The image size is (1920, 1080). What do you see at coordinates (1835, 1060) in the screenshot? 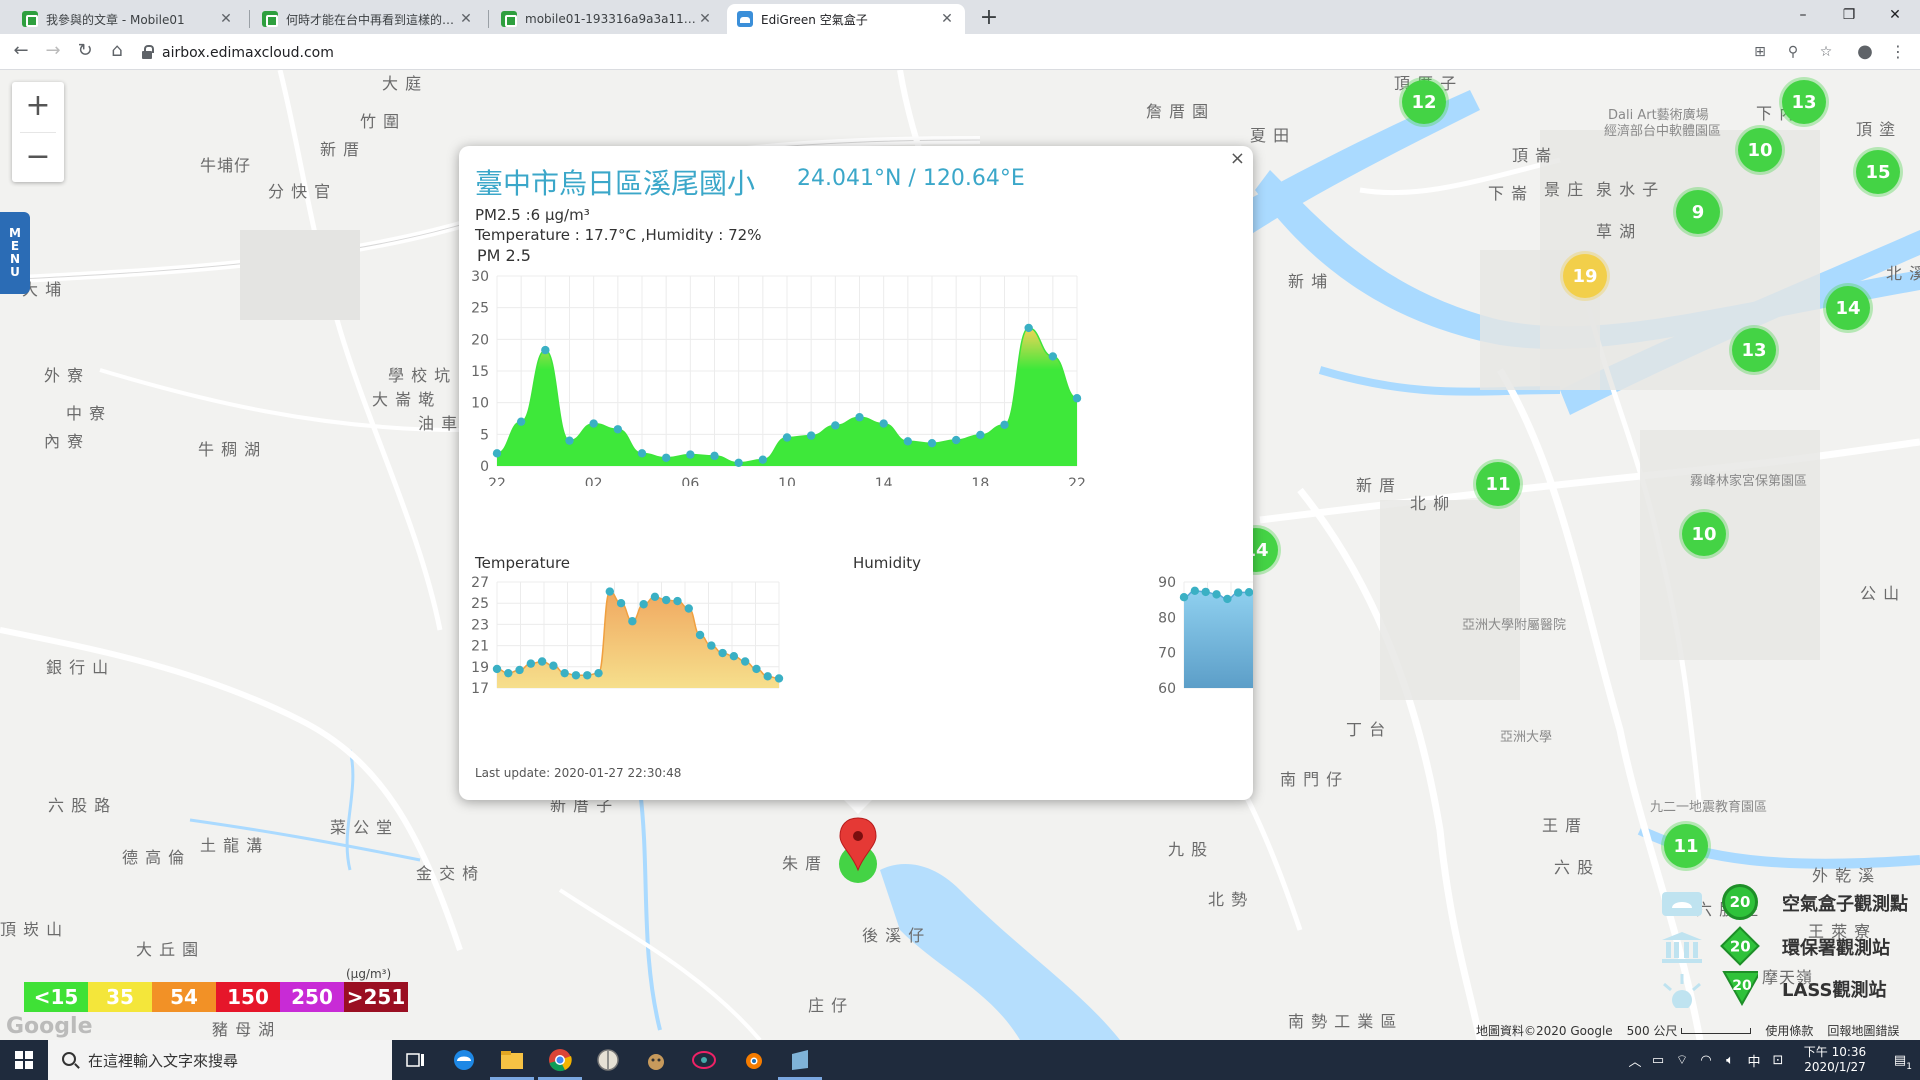
I see `system-clock: 下午 10:36 2020/1/27` at bounding box center [1835, 1060].